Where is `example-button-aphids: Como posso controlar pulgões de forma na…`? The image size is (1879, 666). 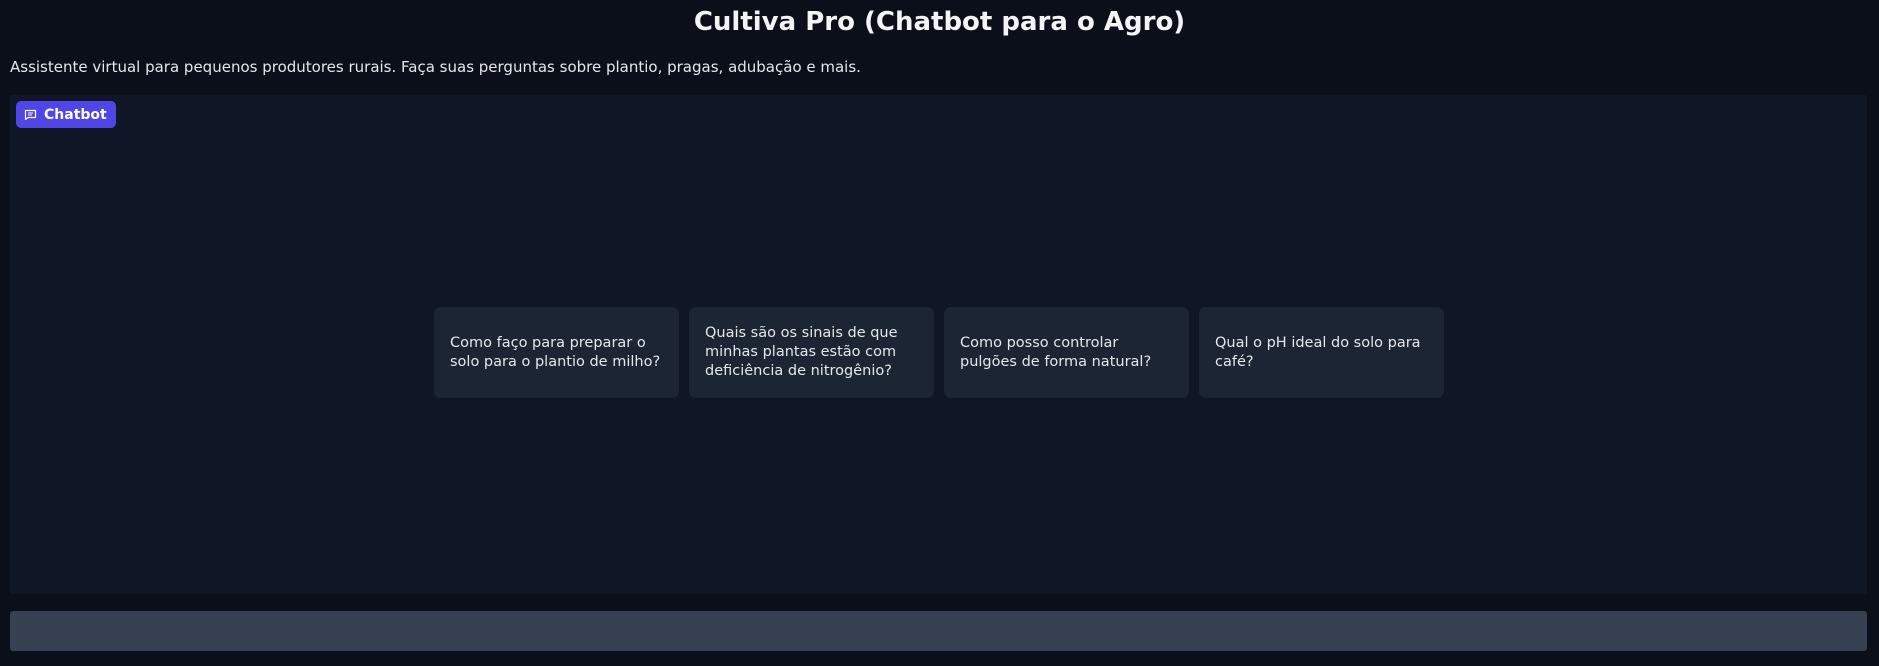
example-button-aphids: Como posso controlar pulgões de forma na… is located at coordinates (1066, 352).